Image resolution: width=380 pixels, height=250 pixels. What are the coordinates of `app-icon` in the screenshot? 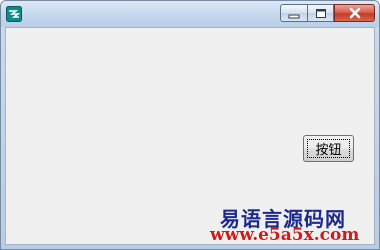 It's located at (14, 14).